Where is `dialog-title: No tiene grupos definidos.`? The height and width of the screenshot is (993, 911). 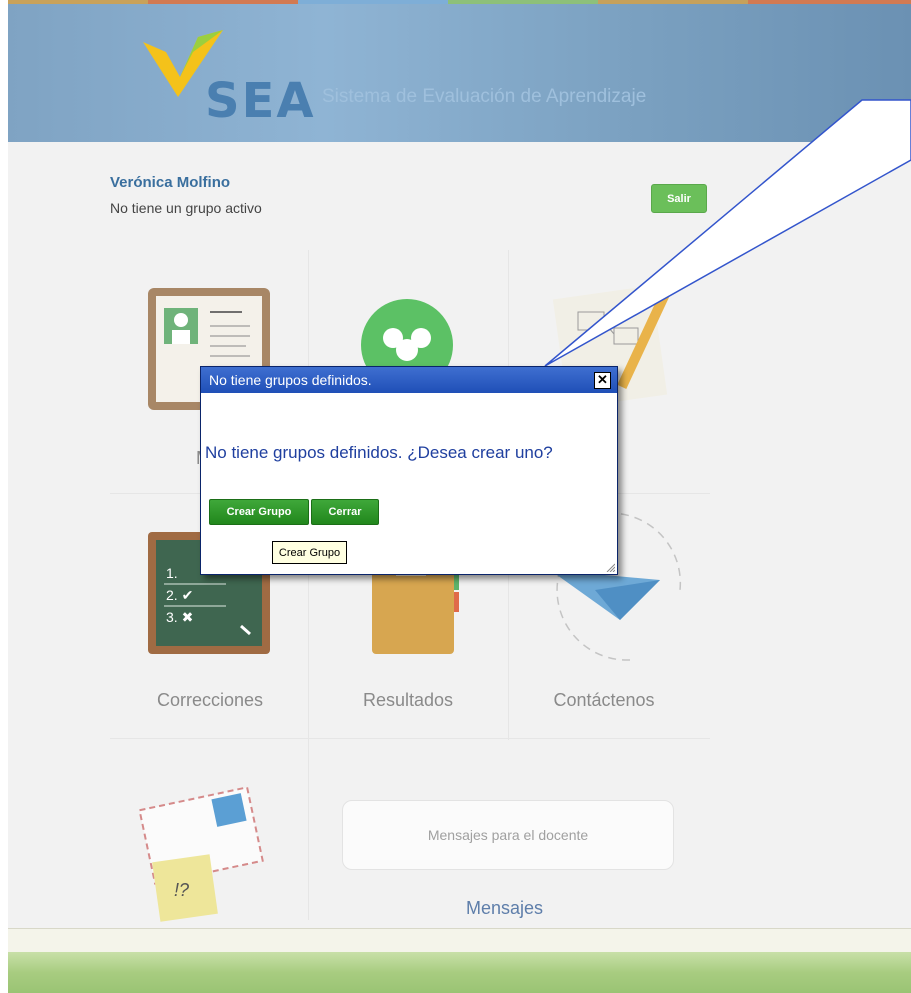
dialog-title: No tiene grupos definidos. is located at coordinates (290, 380).